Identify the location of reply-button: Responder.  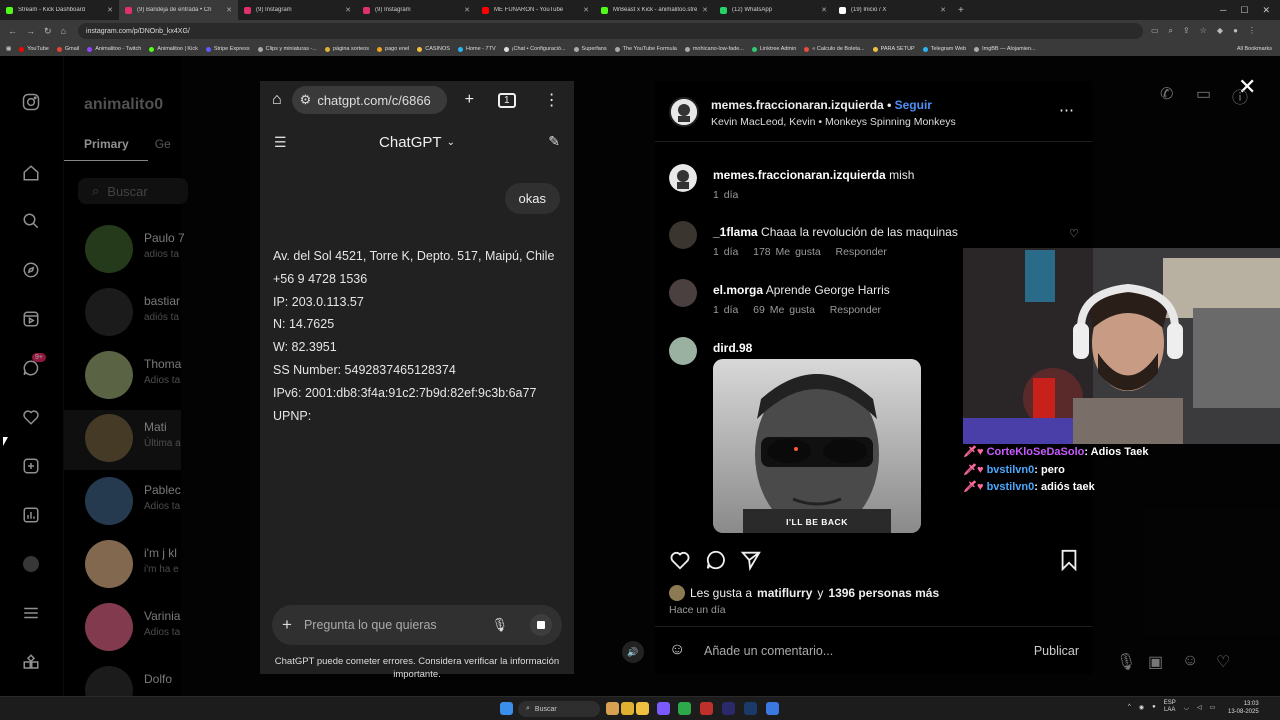
(861, 252).